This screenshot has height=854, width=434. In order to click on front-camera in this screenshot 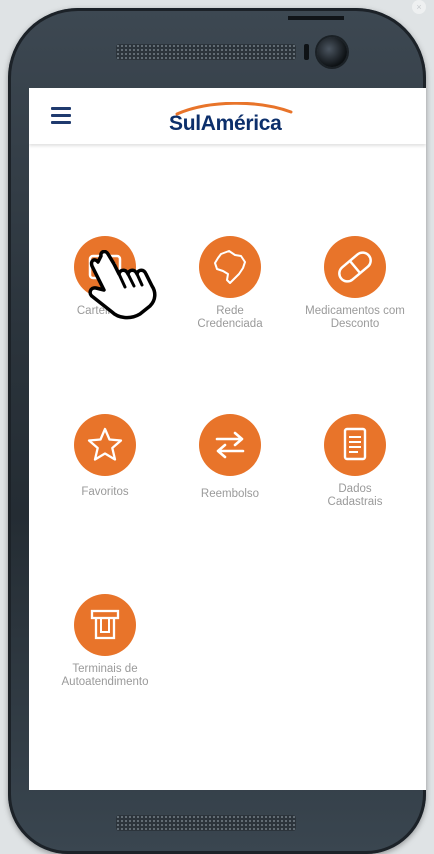, I will do `click(332, 52)`.